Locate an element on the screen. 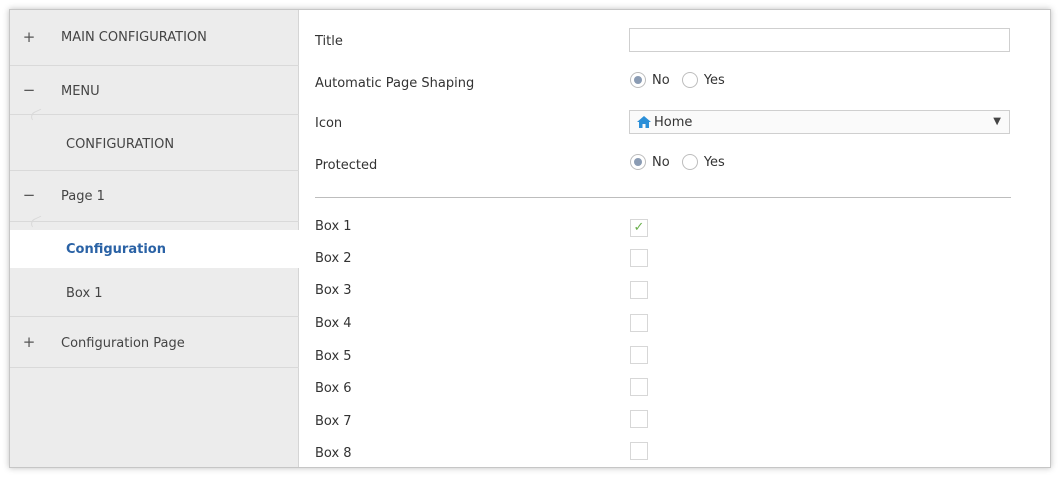 This screenshot has height=479, width=1062. protected-radio-group: No Yes is located at coordinates (681, 164).